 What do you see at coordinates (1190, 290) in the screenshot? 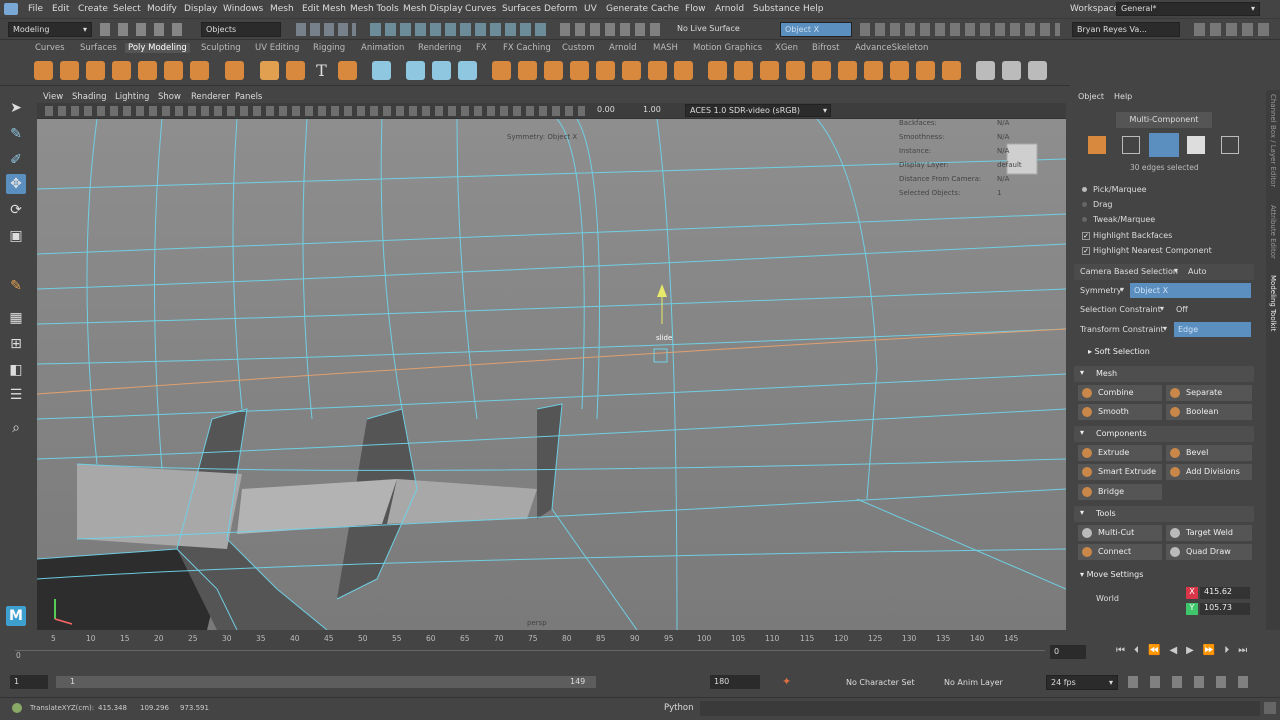
I see `symmetry-dropdown: Object X` at bounding box center [1190, 290].